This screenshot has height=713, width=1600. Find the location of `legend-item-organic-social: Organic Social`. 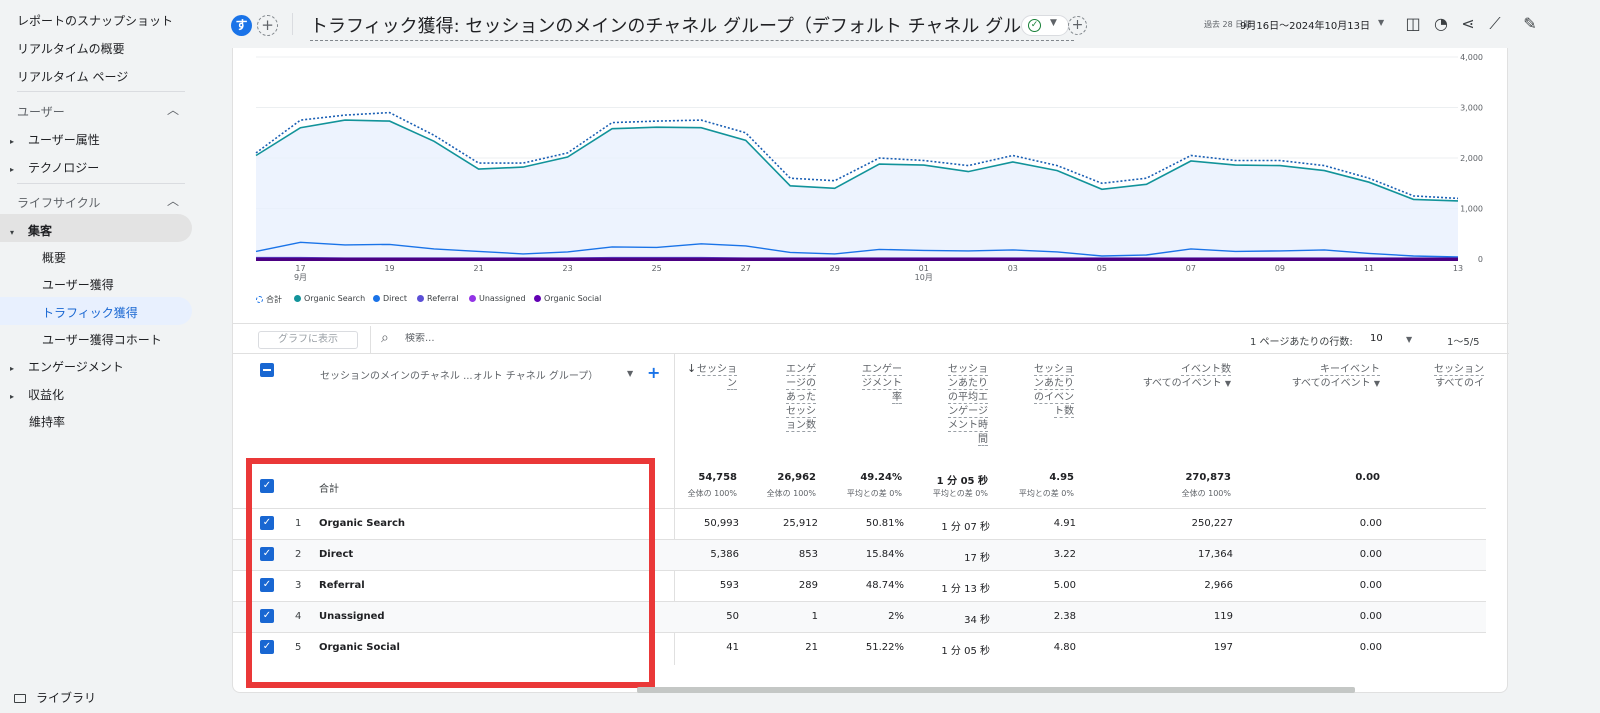

legend-item-organic-social: Organic Social is located at coordinates (567, 298).